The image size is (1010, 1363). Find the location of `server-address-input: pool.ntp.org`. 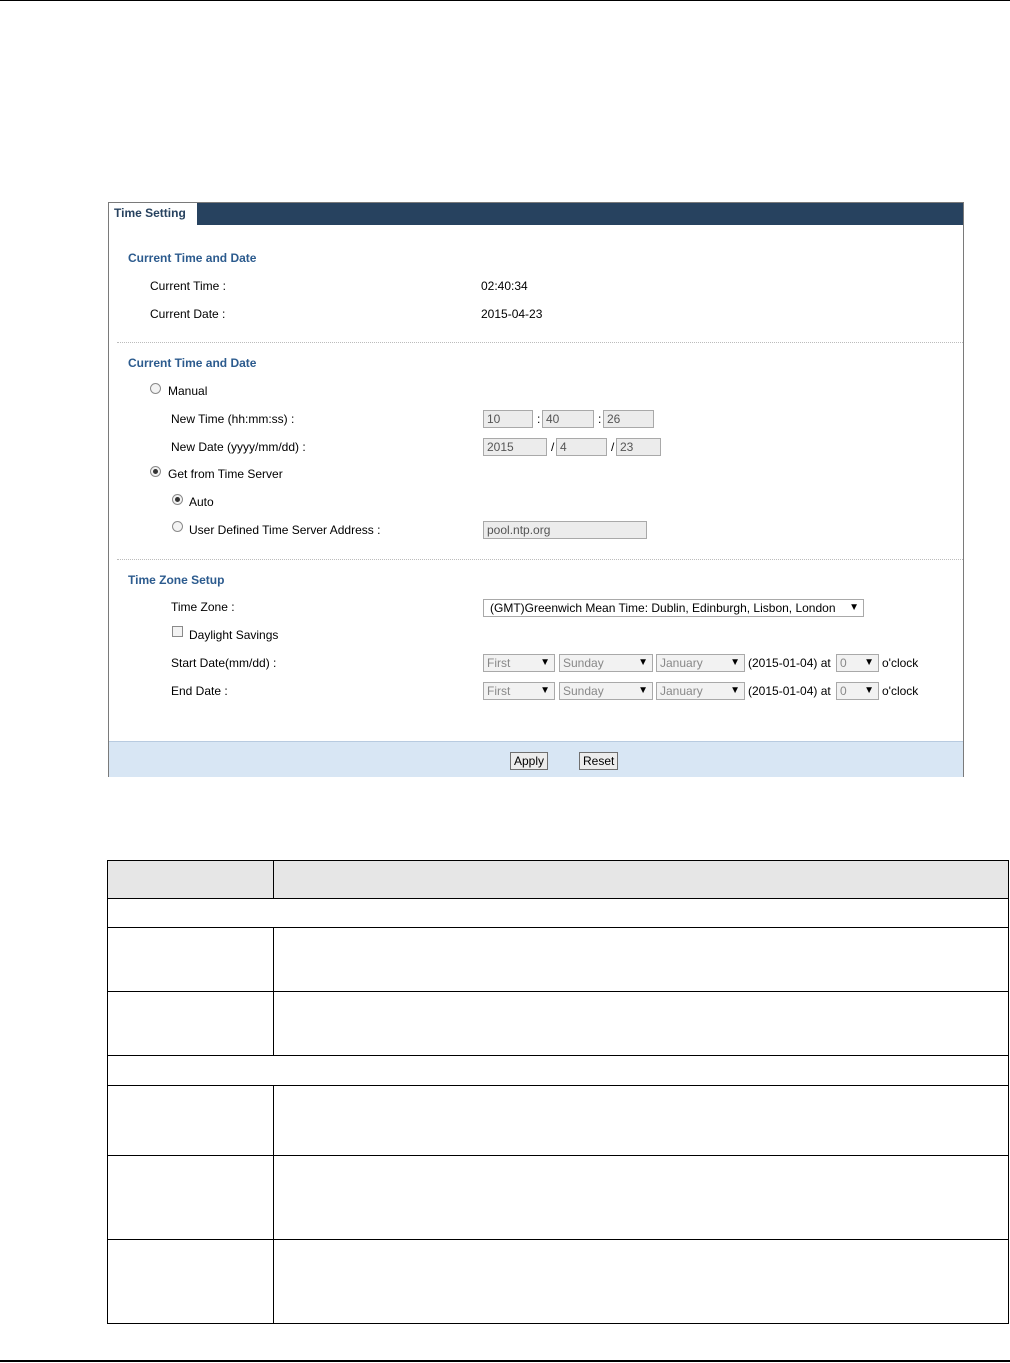

server-address-input: pool.ntp.org is located at coordinates (565, 530).